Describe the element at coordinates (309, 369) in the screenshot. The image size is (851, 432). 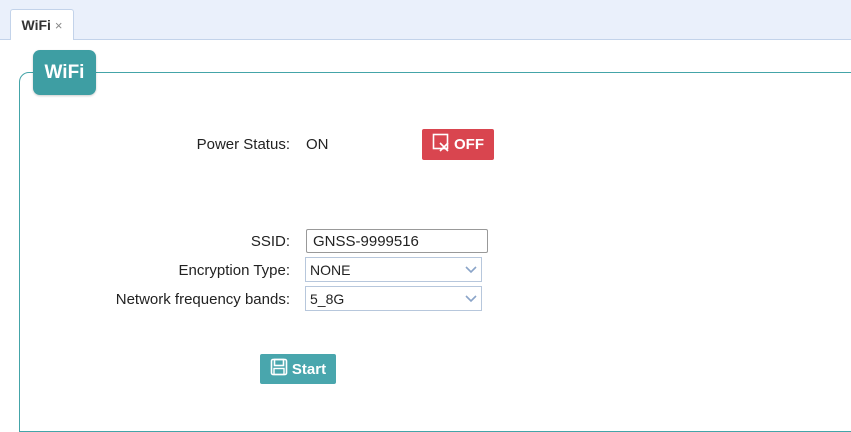
I see `start-label: Start` at that location.